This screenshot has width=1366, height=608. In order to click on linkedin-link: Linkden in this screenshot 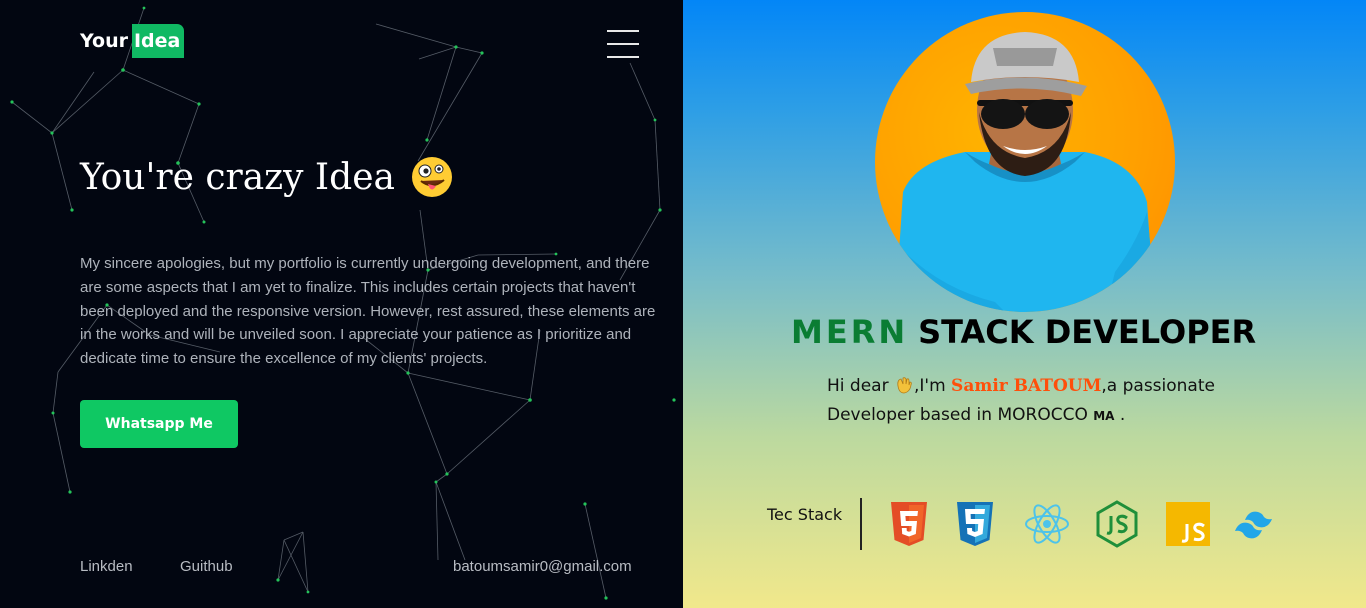, I will do `click(106, 566)`.